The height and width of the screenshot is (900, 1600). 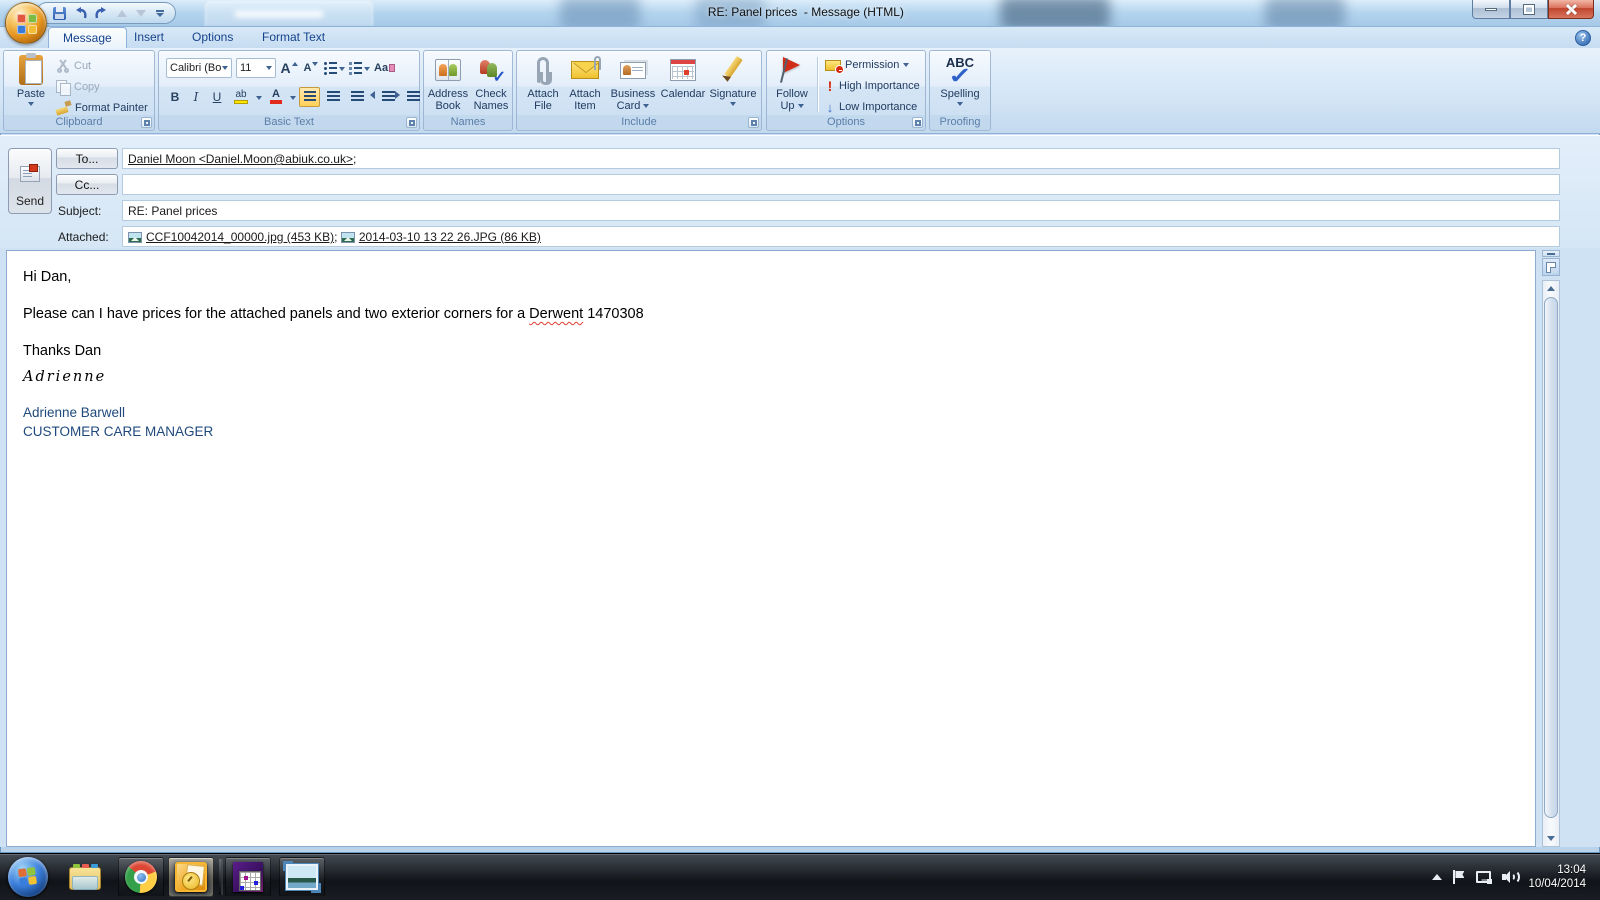 I want to click on window-title: RE: Panel prices - Message (HTML), so click(x=805, y=12).